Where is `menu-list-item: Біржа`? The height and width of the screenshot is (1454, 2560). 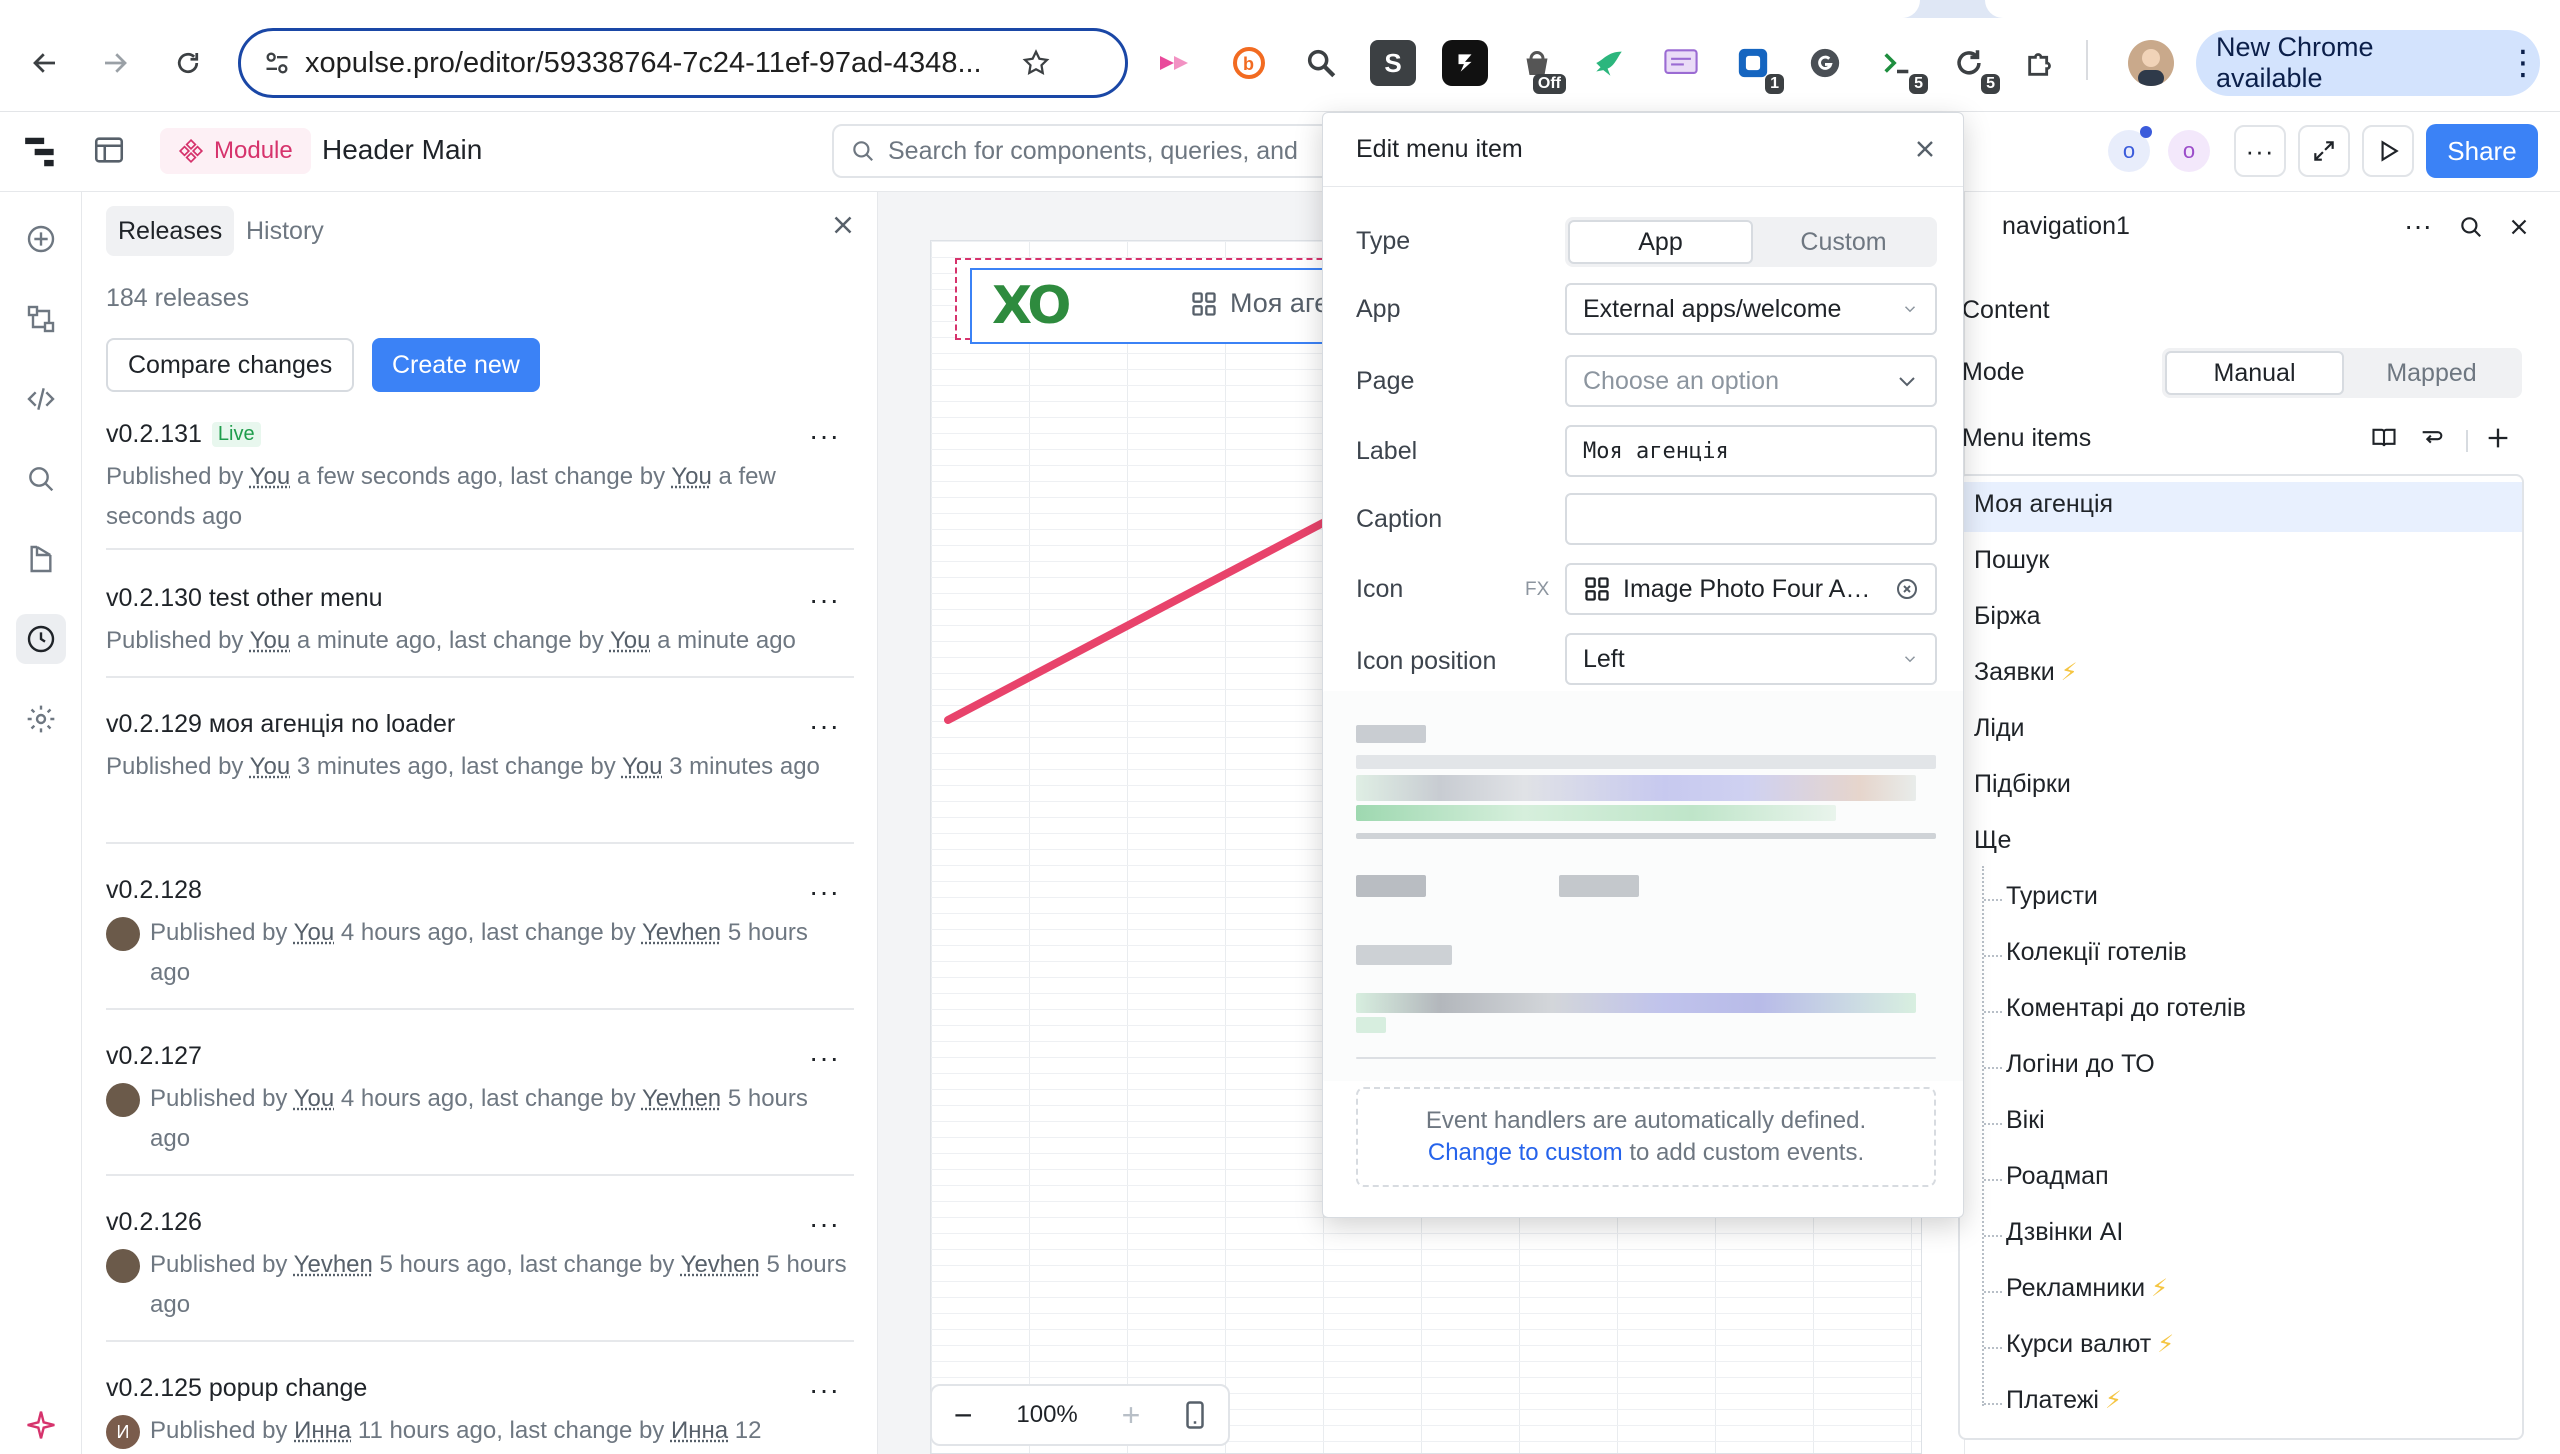 menu-list-item: Біржа is located at coordinates (2007, 616).